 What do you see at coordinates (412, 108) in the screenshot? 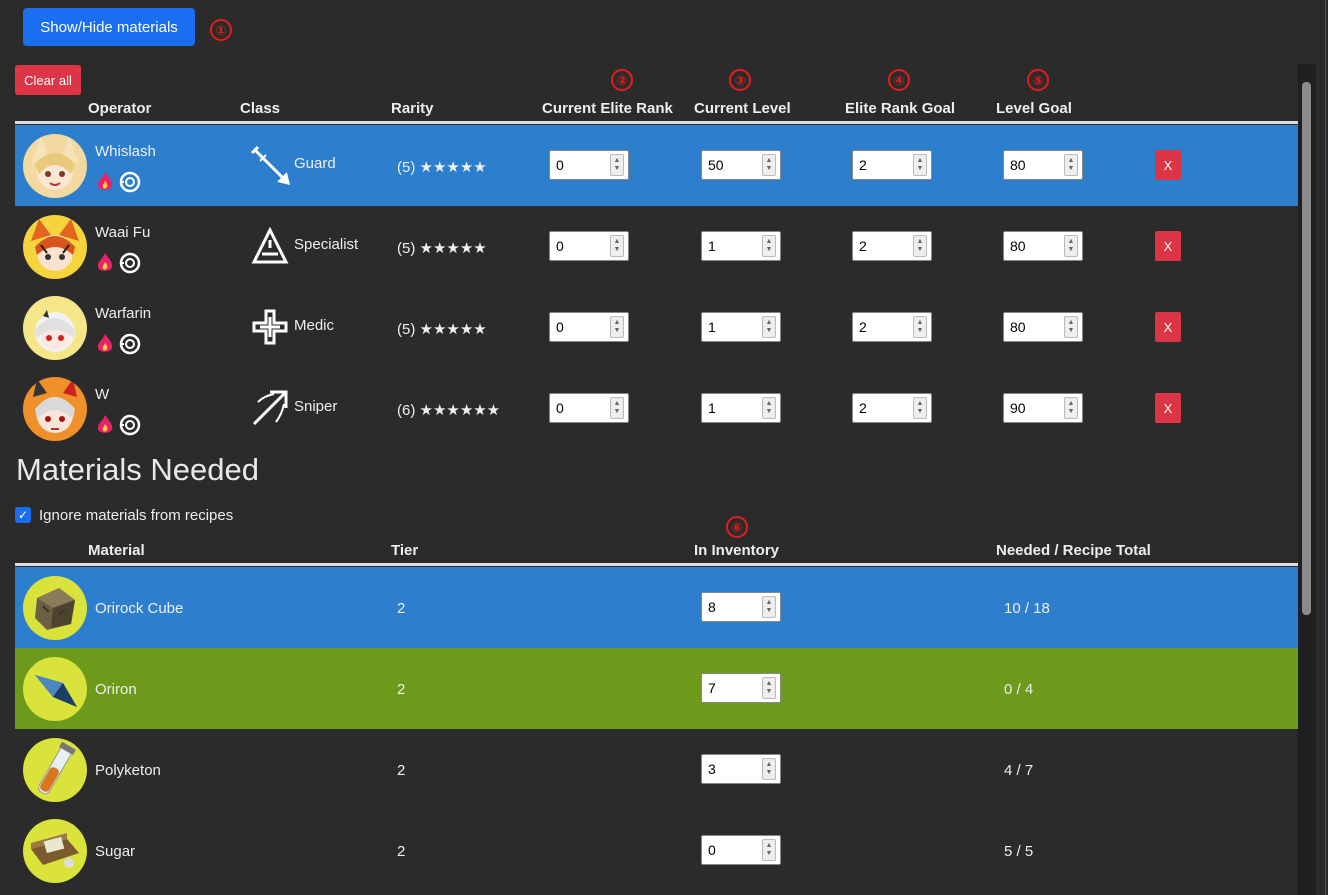
I see `header-rarity: Rarity` at bounding box center [412, 108].